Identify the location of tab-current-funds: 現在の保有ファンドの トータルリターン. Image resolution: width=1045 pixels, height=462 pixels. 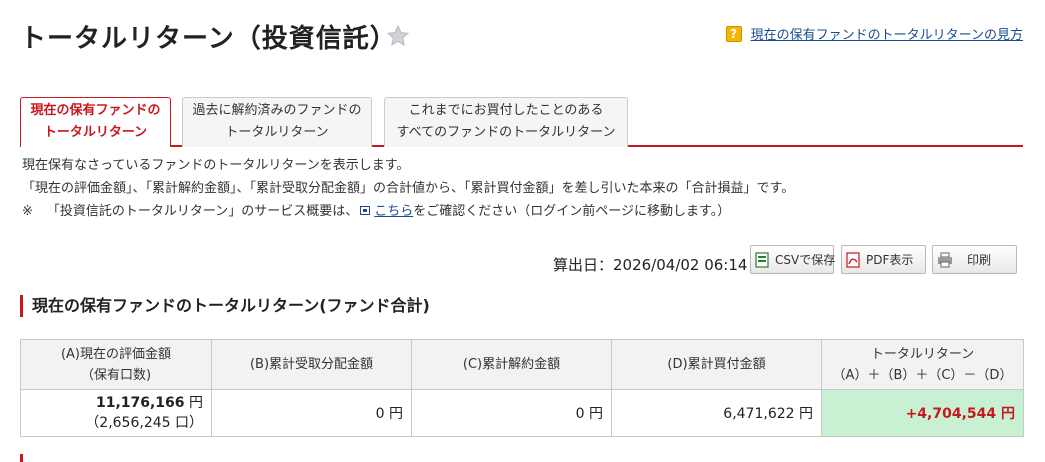
(95, 122).